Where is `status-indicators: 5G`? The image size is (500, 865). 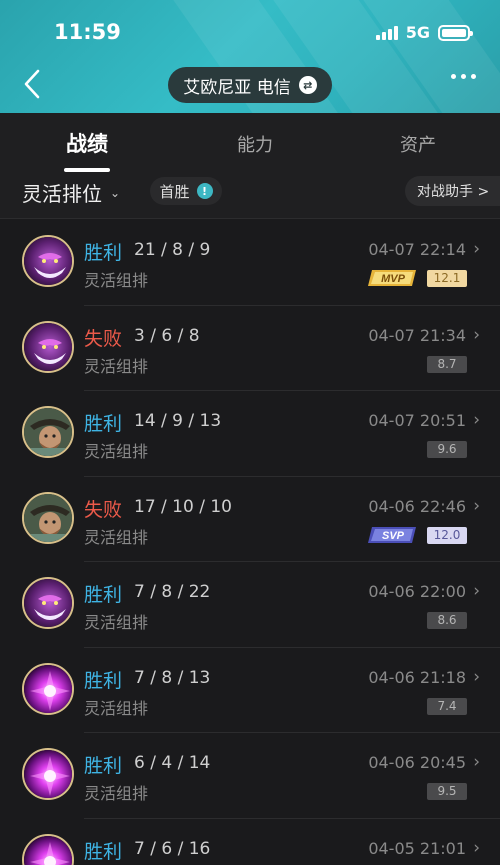 status-indicators: 5G is located at coordinates (424, 32).